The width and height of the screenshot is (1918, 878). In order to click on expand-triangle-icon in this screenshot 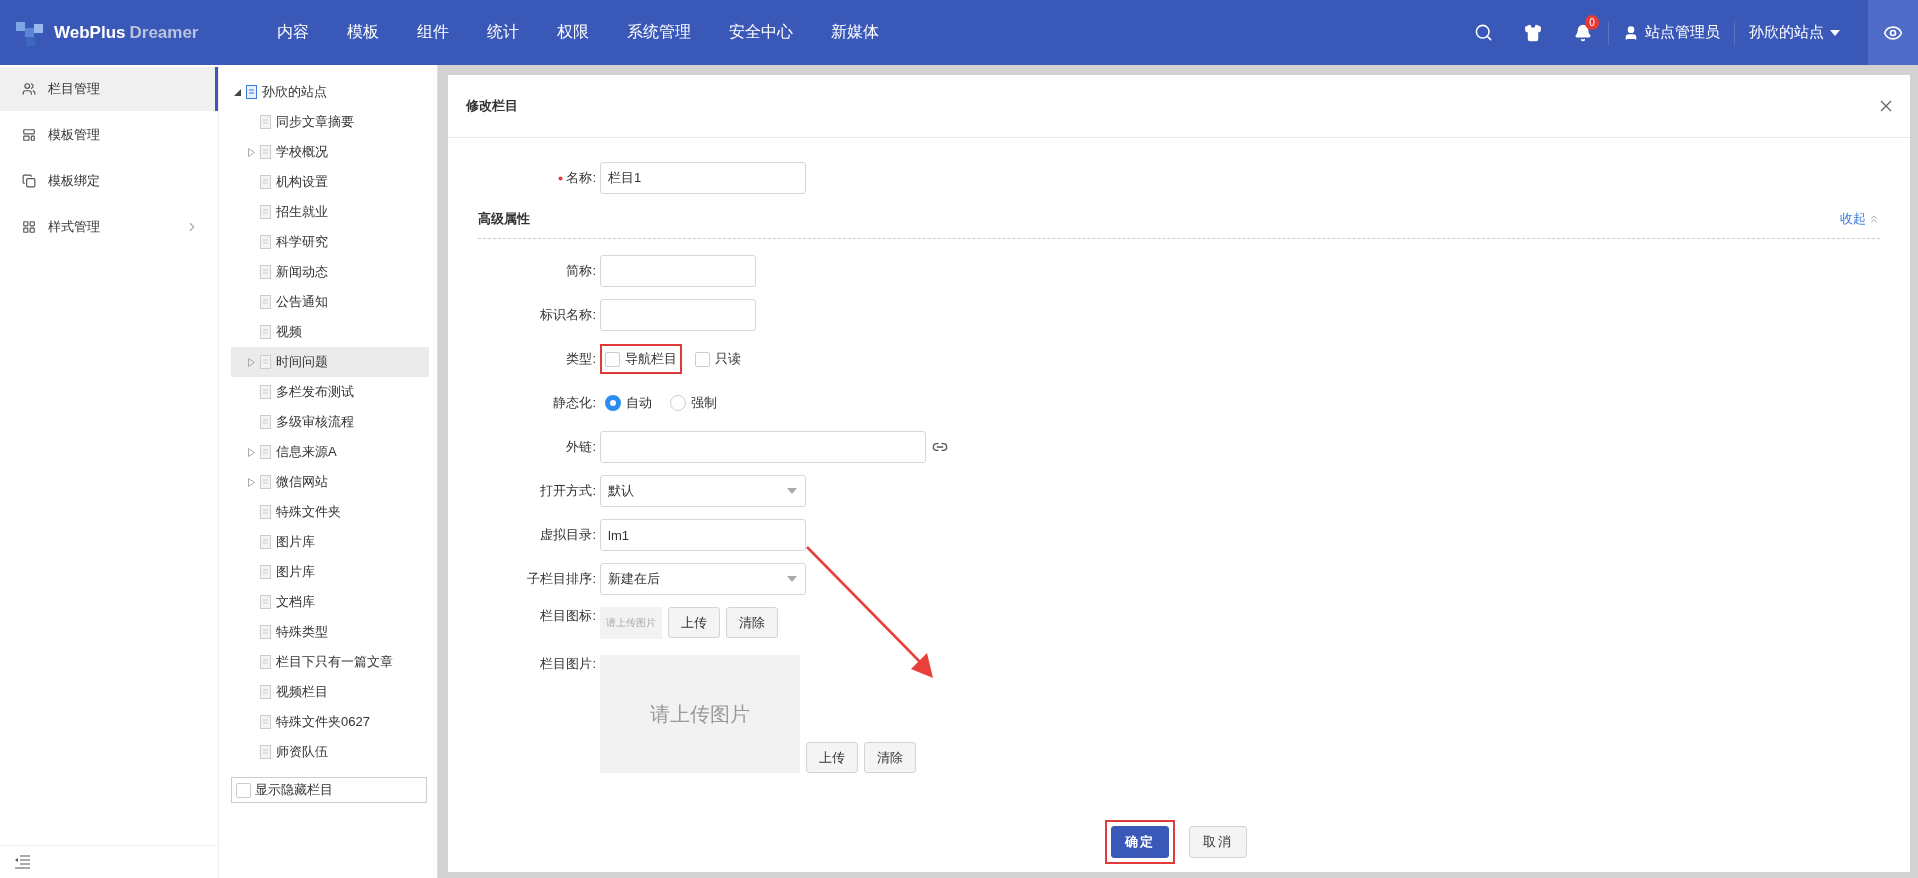, I will do `click(237, 92)`.